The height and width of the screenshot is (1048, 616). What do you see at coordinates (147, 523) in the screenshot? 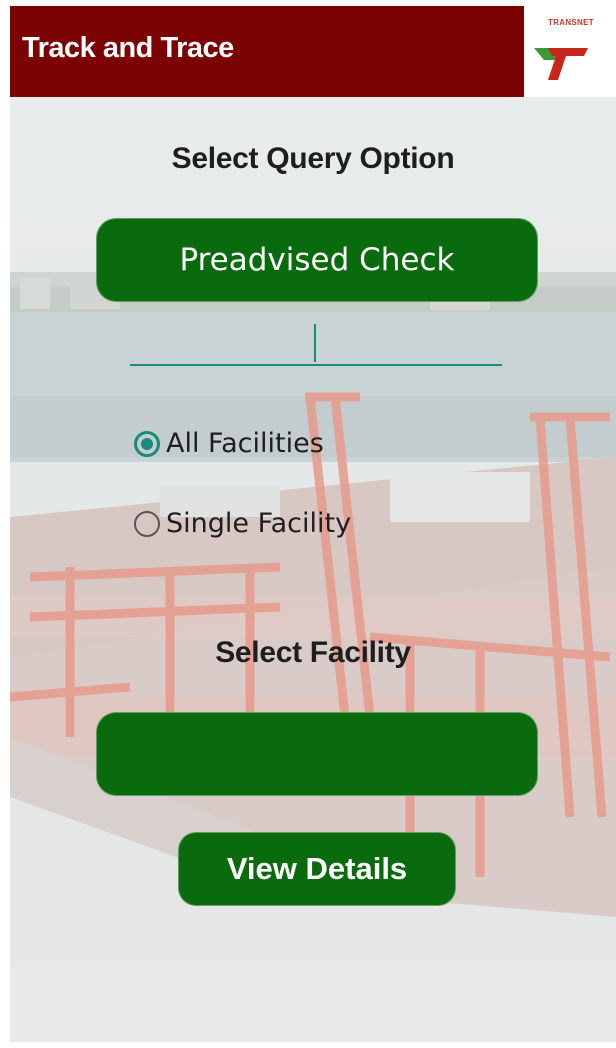
I see `radio-unchecked-icon` at bounding box center [147, 523].